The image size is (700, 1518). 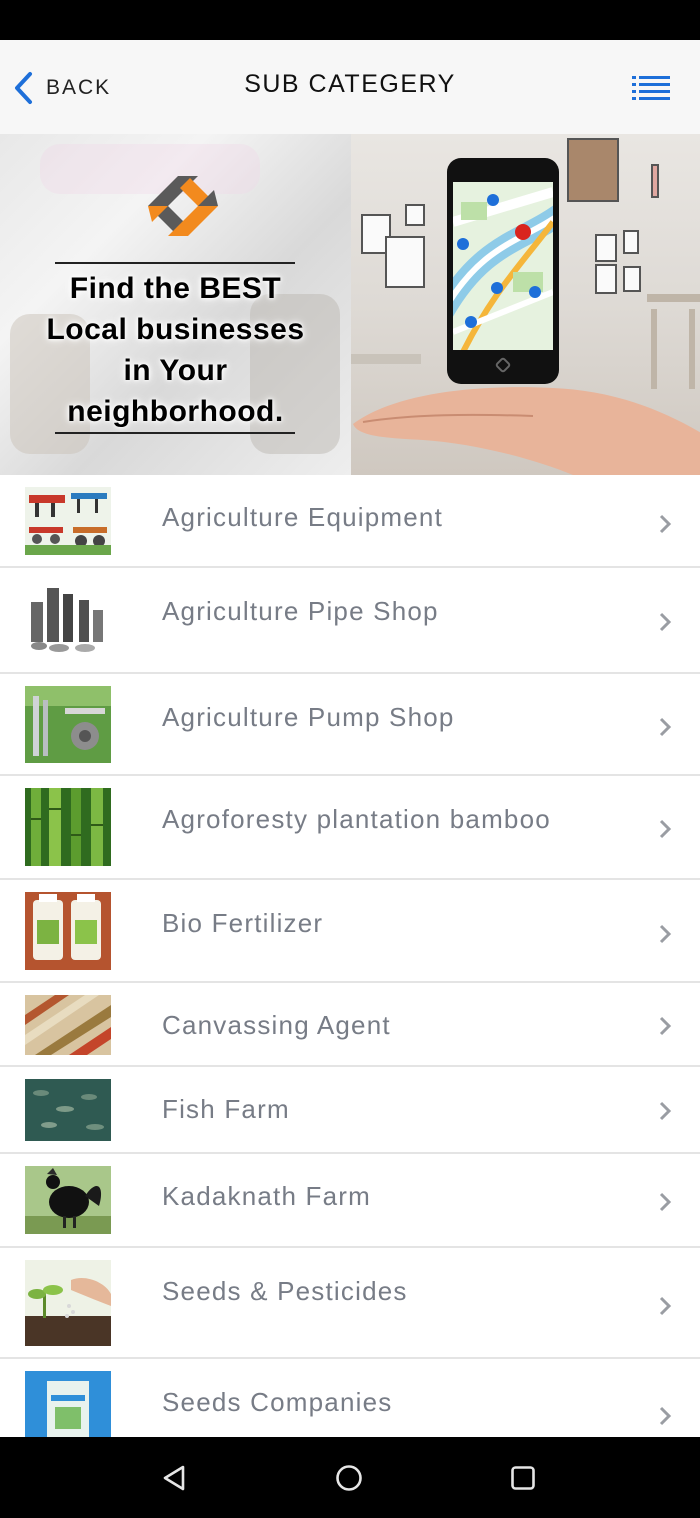 I want to click on app-header: BACK SUB CATEGERY, so click(x=350, y=87).